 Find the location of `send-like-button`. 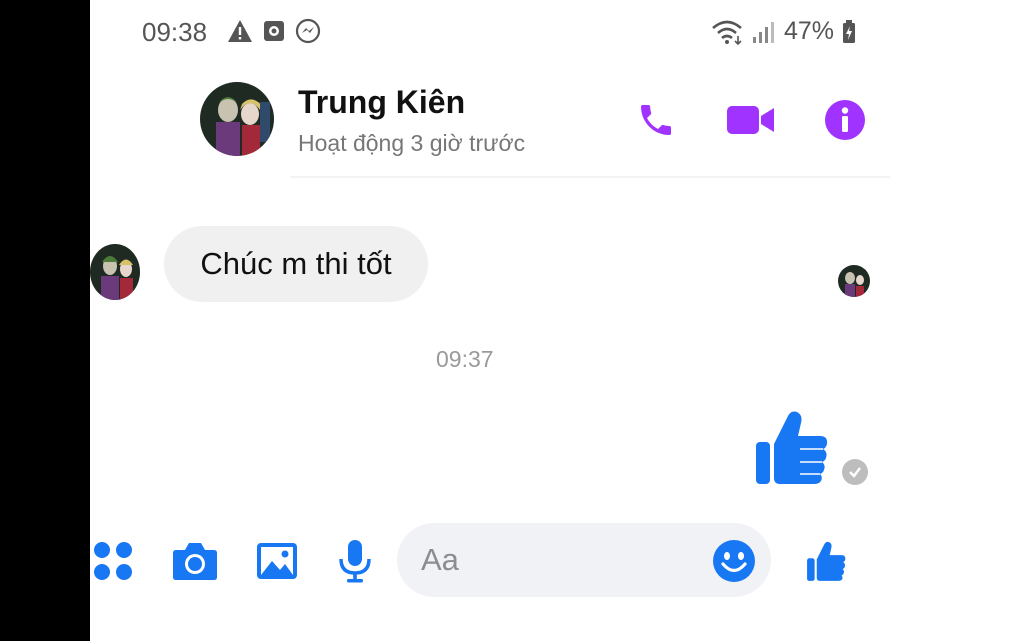

send-like-button is located at coordinates (827, 561).